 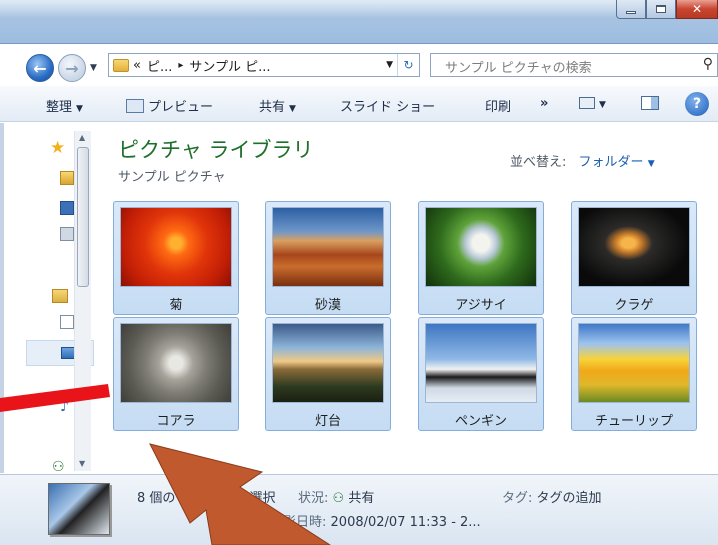 I want to click on print-label: 印刷, so click(x=498, y=107).